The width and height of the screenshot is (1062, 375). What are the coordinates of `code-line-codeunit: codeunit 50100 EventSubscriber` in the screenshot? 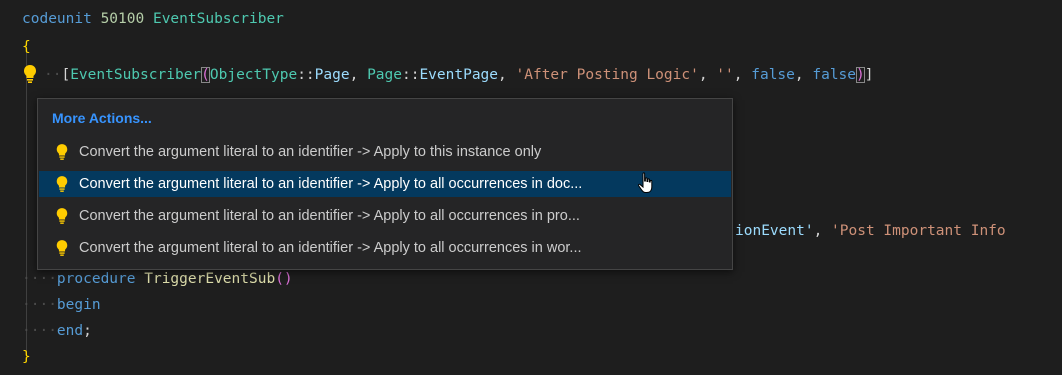 It's located at (153, 19).